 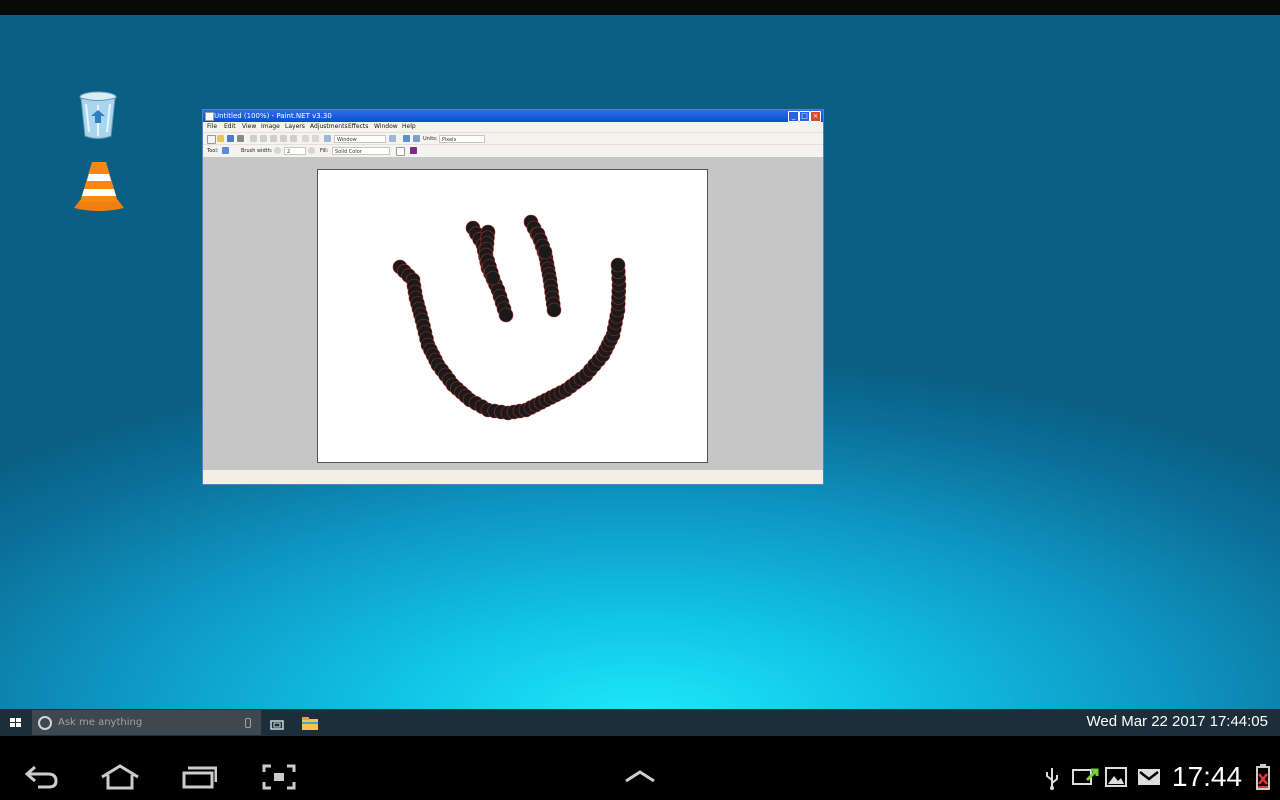 What do you see at coordinates (42, 779) in the screenshot?
I see `back-icon` at bounding box center [42, 779].